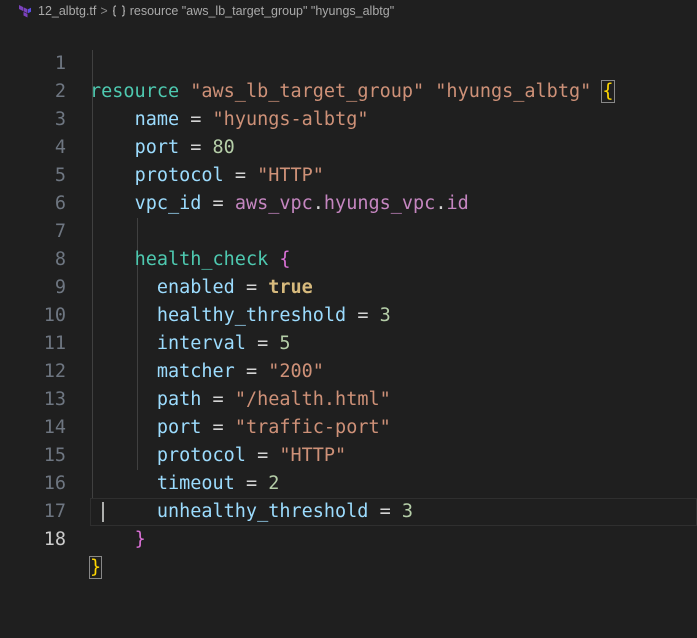 The width and height of the screenshot is (697, 638). I want to click on code-line: 7 health_check {, so click(348, 230).